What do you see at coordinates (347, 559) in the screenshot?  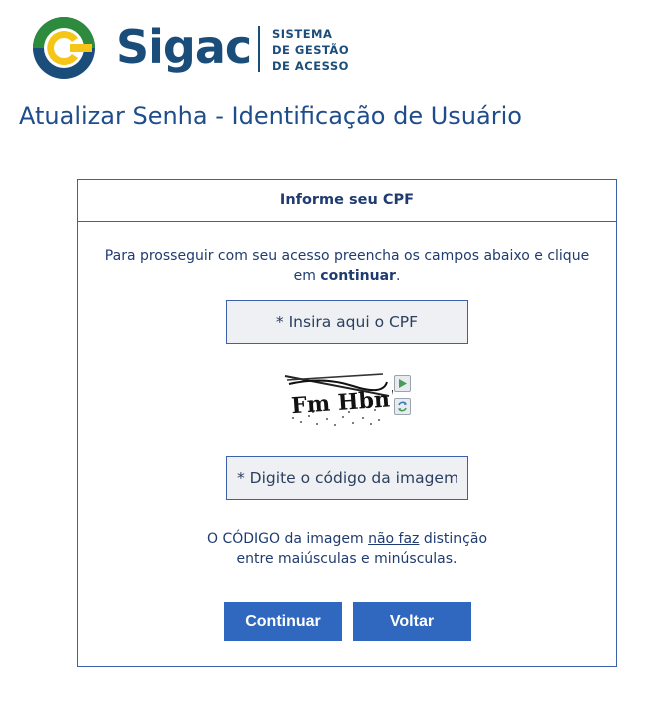 I see `note-line2: entre maiúsculas e minúsculas.` at bounding box center [347, 559].